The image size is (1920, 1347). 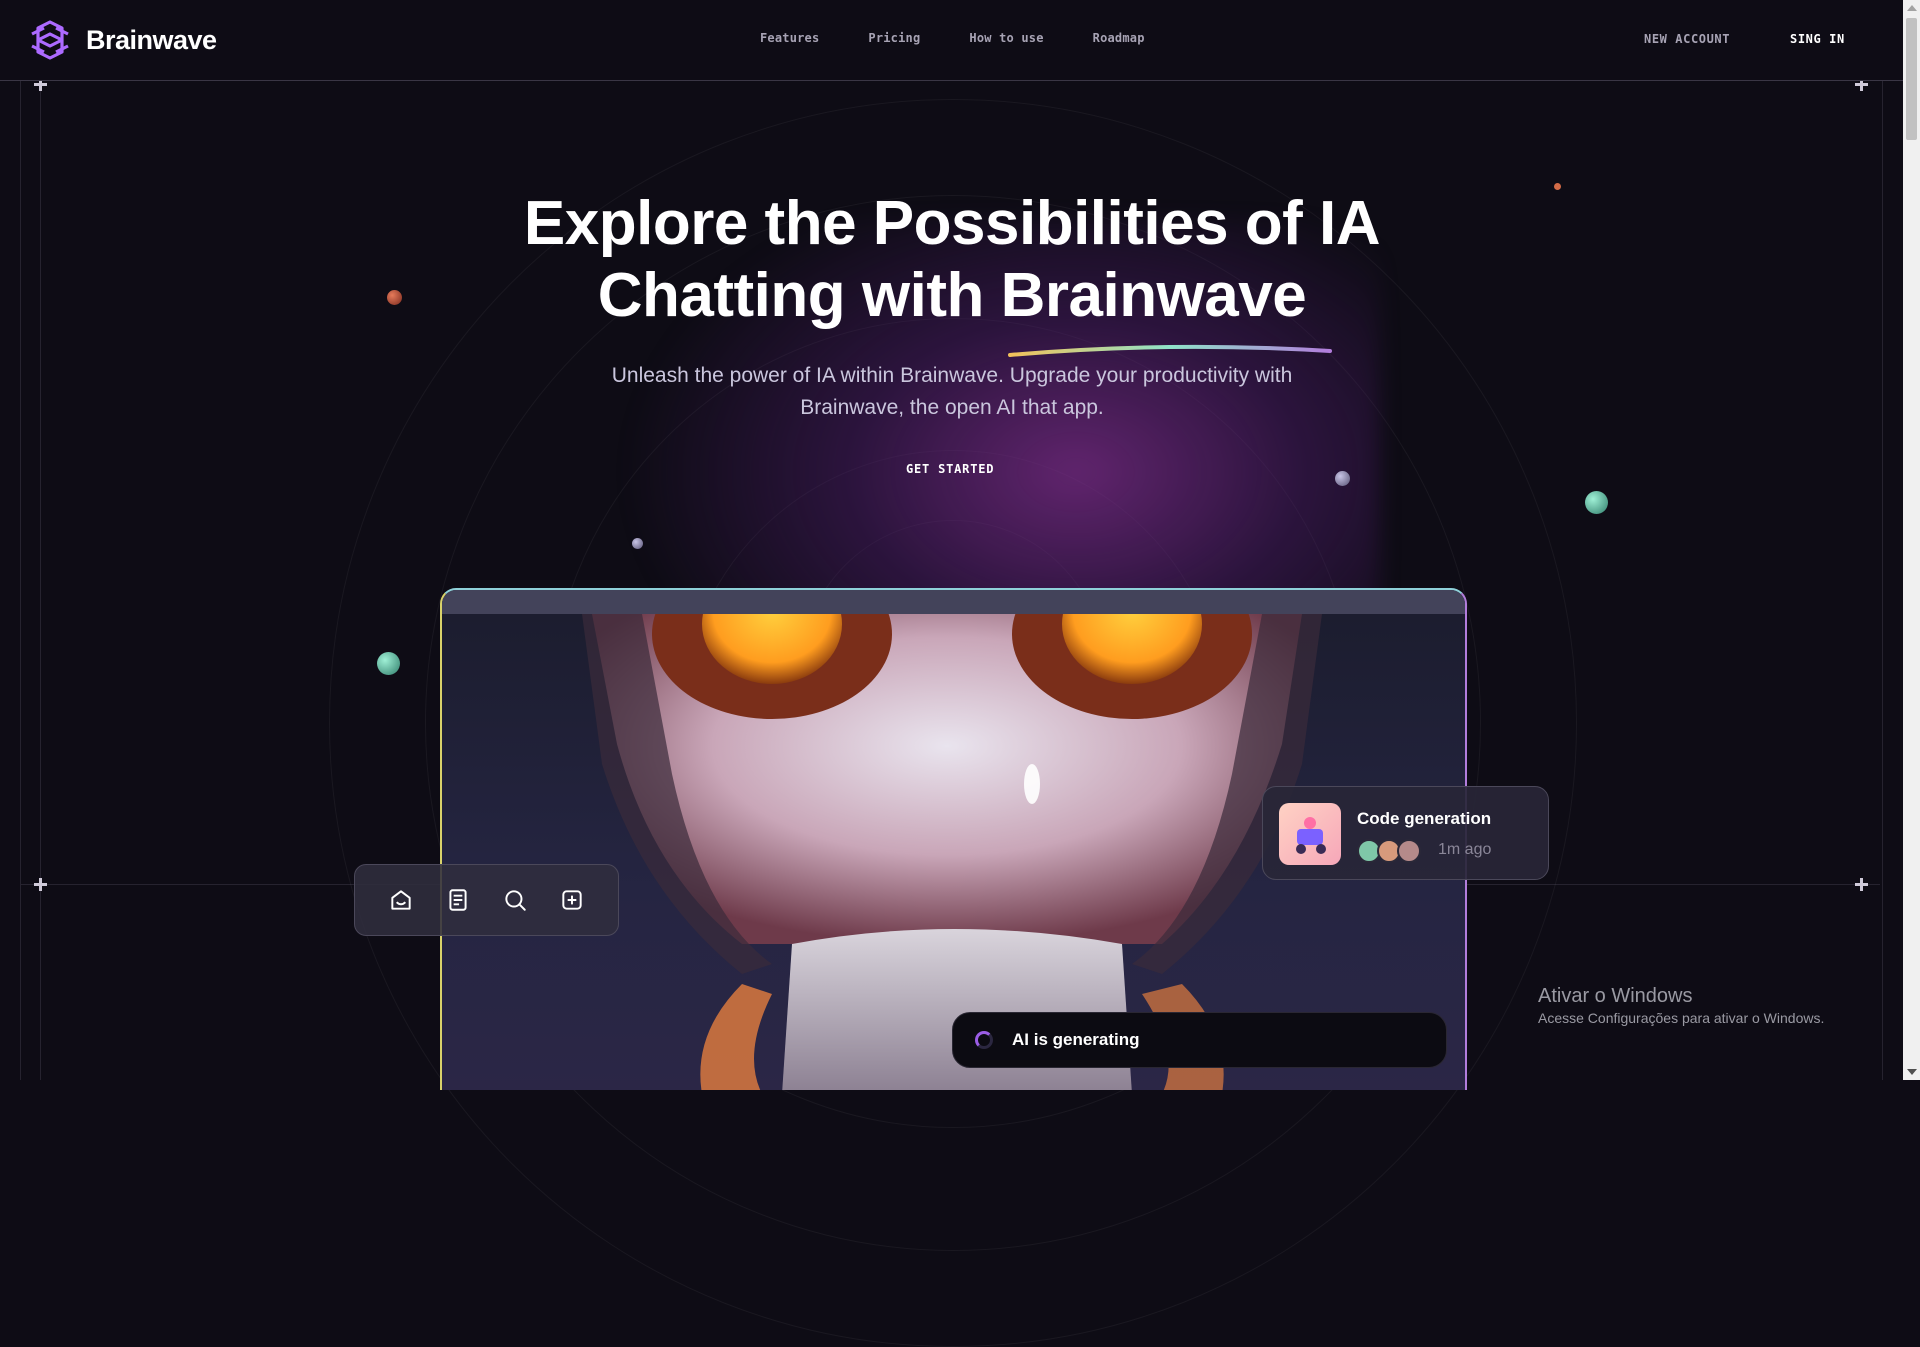 I want to click on frame-line-right, so click(x=1882, y=580).